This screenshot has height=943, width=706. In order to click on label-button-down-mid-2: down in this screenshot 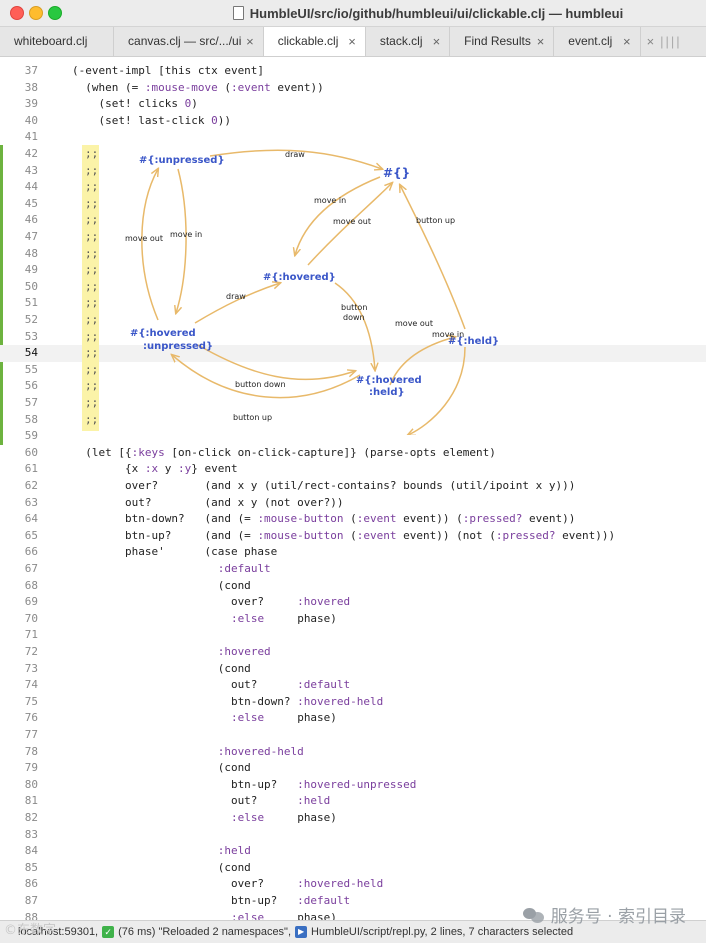, I will do `click(354, 317)`.